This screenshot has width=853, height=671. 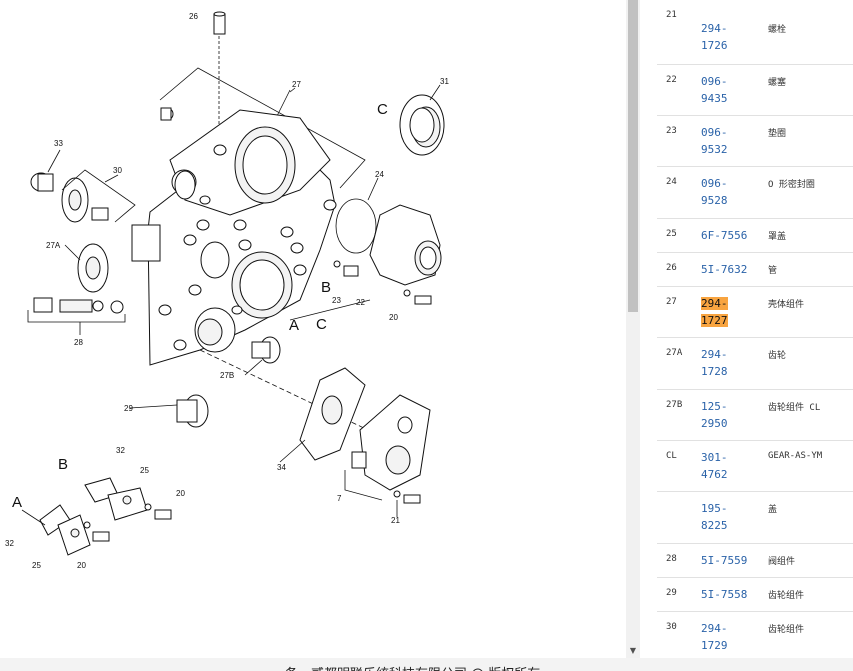 What do you see at coordinates (9, 543) in the screenshot?
I see `label-32-lower: 32` at bounding box center [9, 543].